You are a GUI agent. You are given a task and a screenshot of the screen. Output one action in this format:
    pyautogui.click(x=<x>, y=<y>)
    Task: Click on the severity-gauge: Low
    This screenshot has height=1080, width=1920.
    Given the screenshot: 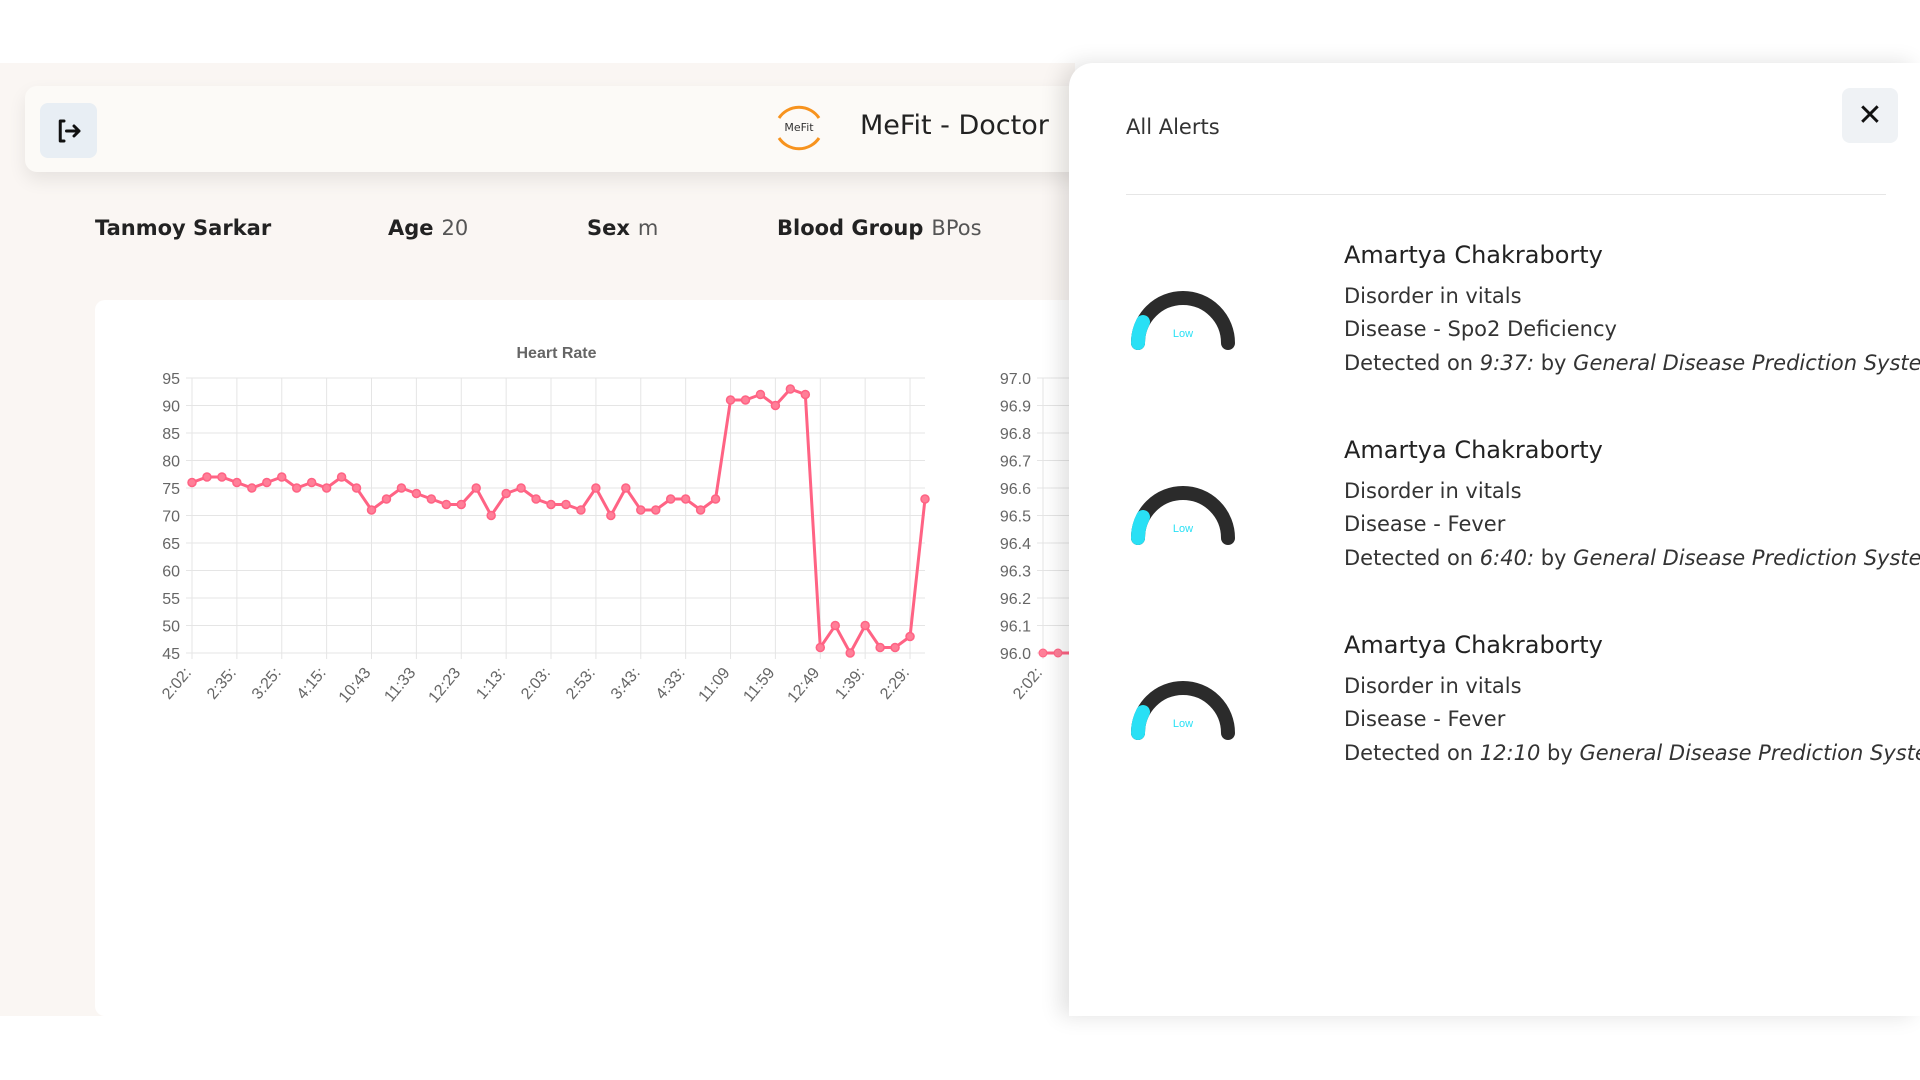 What is the action you would take?
    pyautogui.click(x=1183, y=710)
    